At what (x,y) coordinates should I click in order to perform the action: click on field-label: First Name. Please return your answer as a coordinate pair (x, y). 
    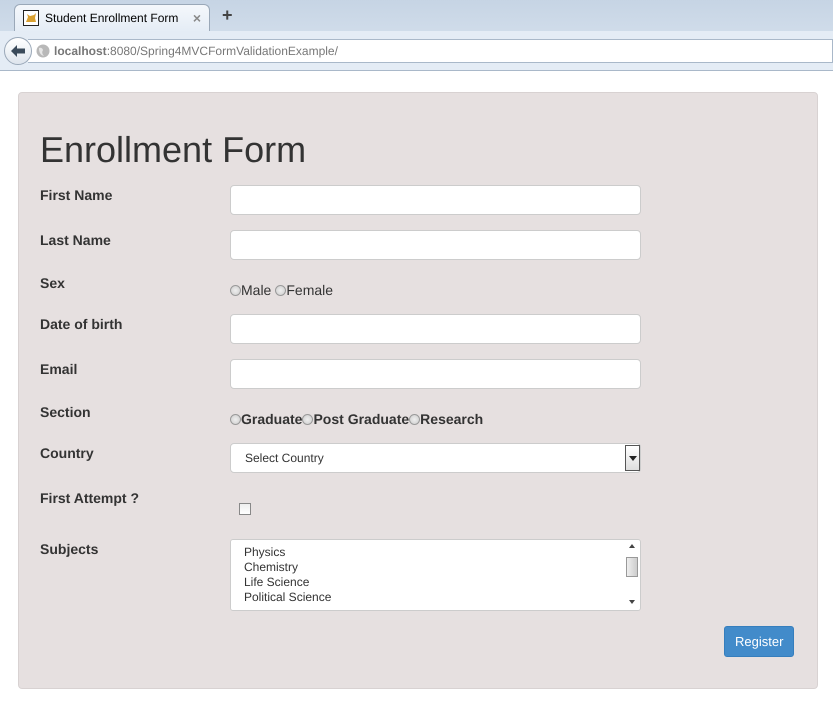
    Looking at the image, I should click on (77, 195).